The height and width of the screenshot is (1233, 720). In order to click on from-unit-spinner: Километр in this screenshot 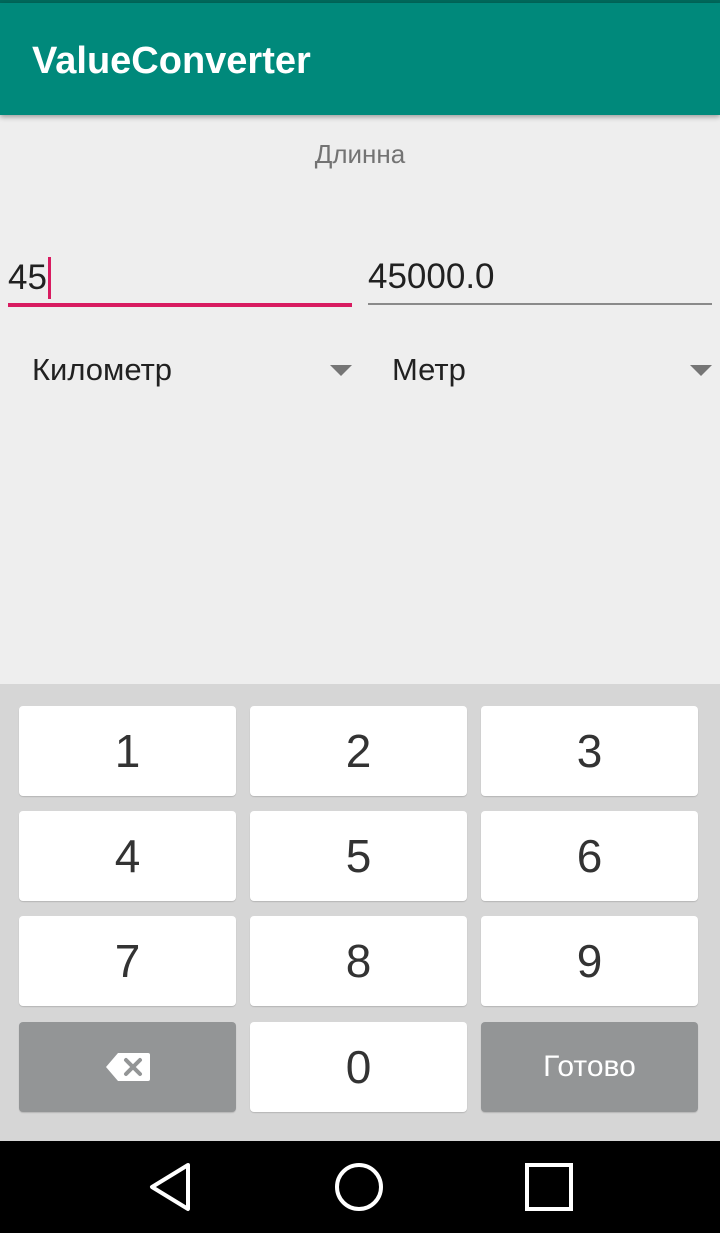, I will do `click(180, 370)`.